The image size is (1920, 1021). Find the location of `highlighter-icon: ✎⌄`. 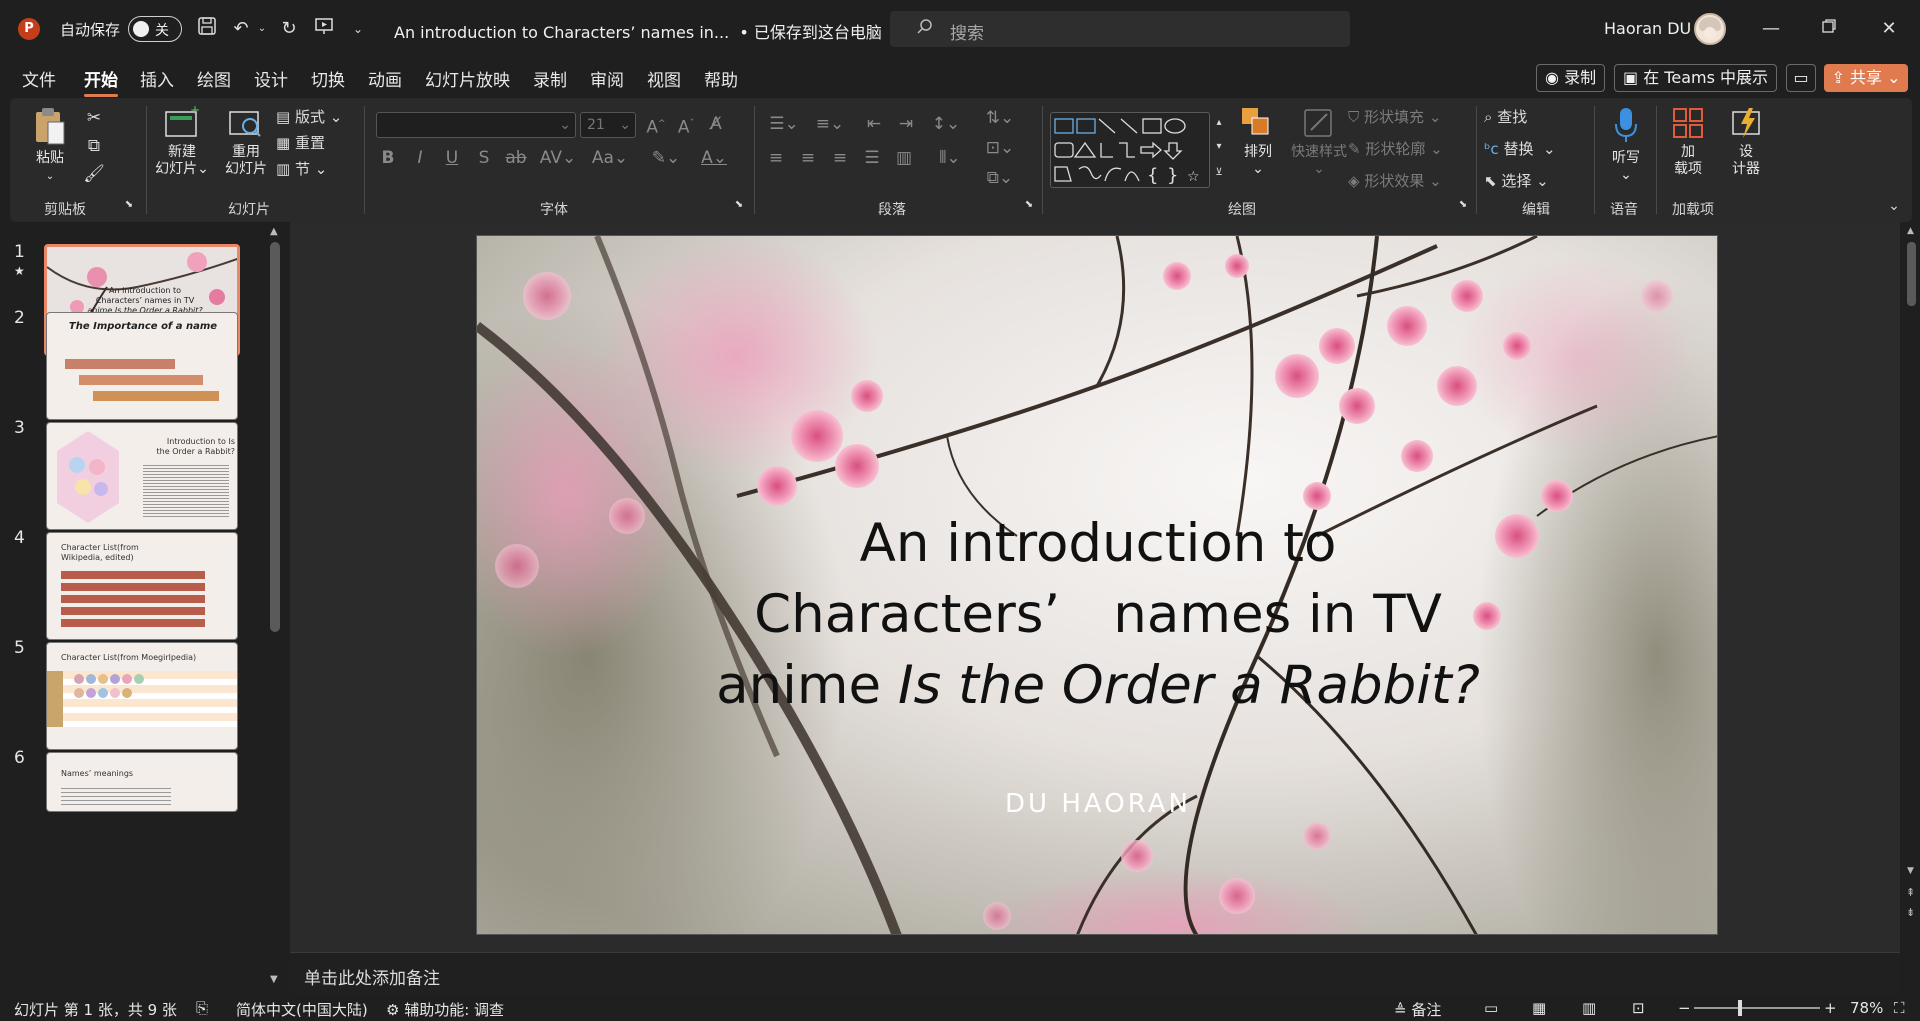

highlighter-icon: ✎⌄ is located at coordinates (666, 158).